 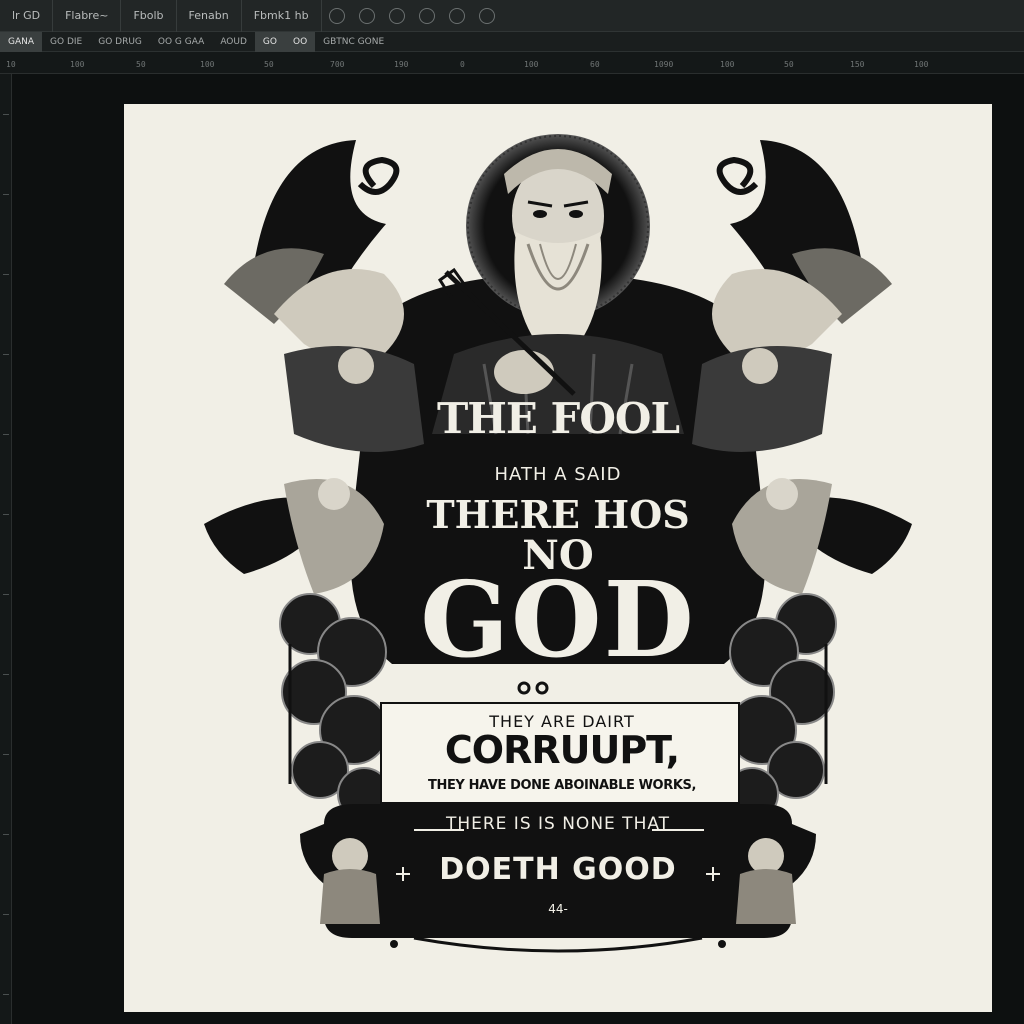 I want to click on page-number: 44-, so click(x=558, y=909).